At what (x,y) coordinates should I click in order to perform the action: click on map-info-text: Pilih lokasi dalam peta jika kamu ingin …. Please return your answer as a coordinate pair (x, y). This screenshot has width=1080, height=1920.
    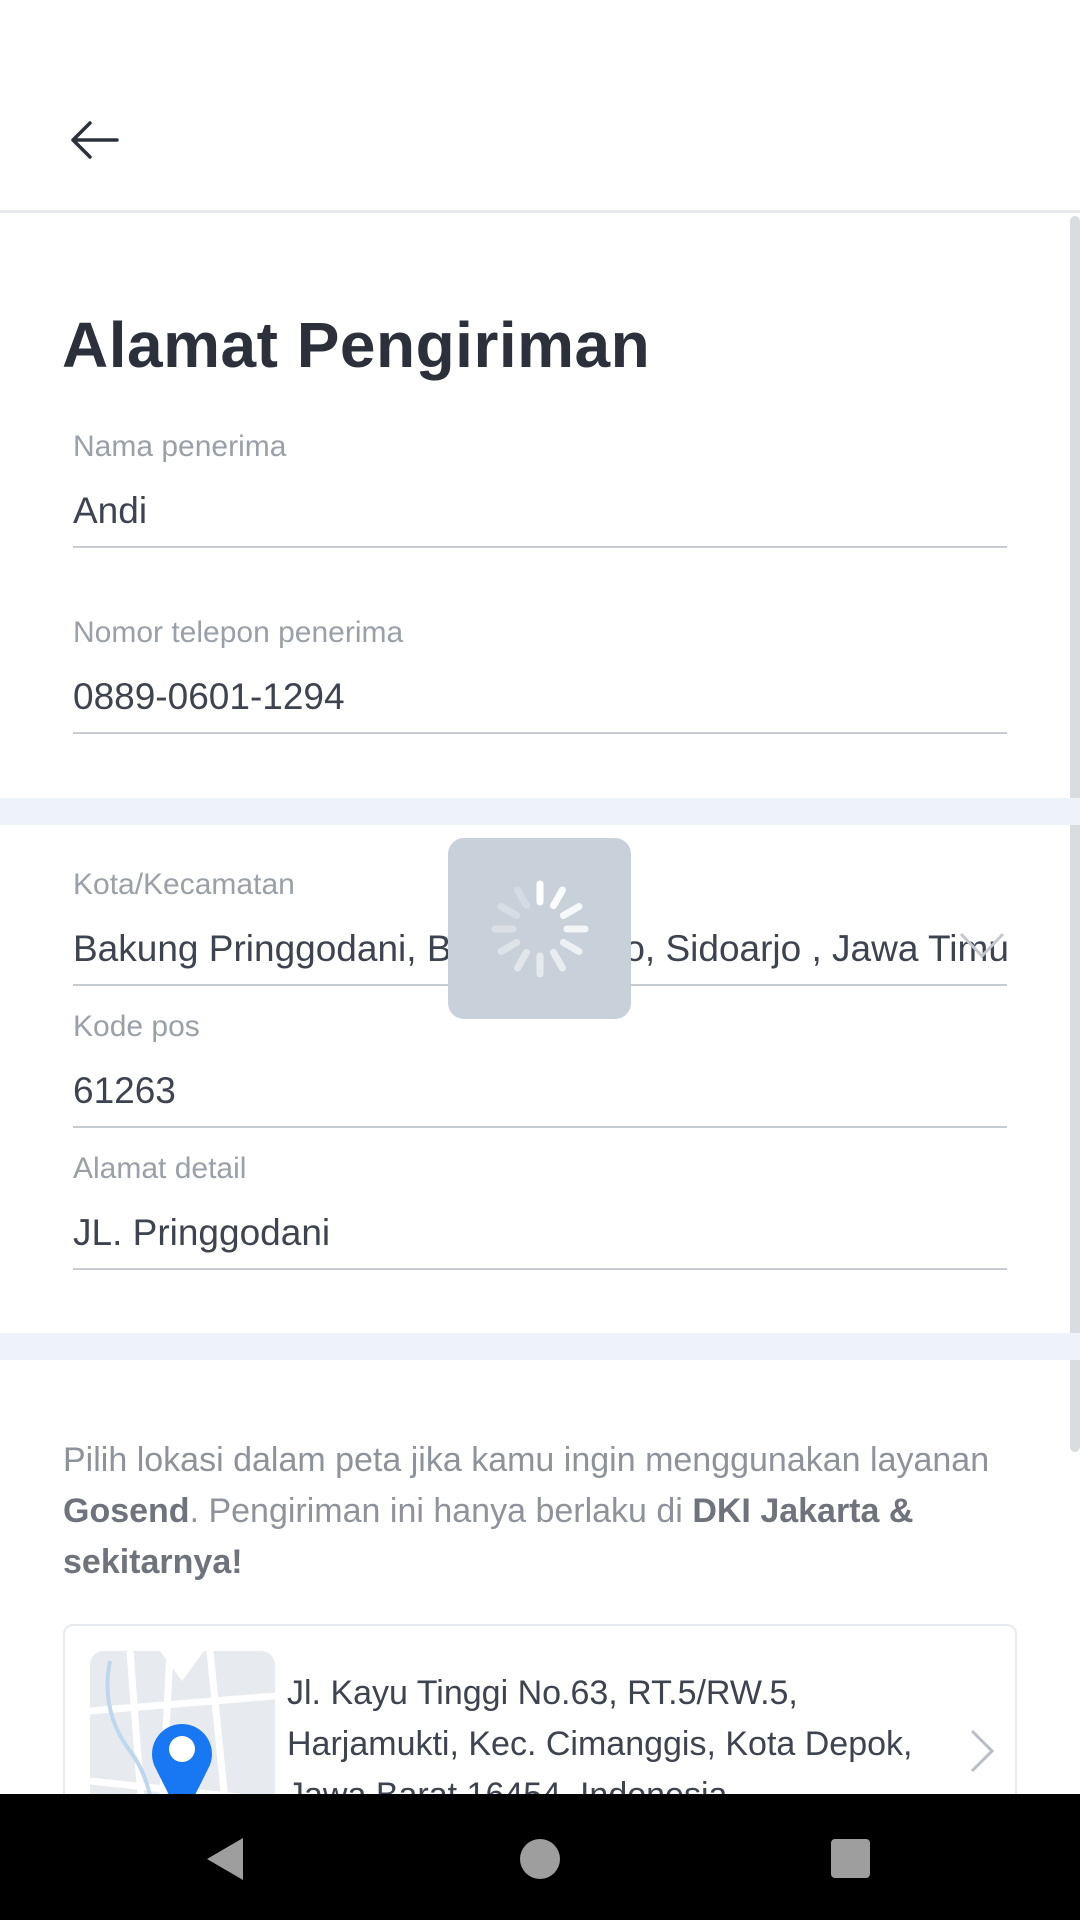
    Looking at the image, I should click on (533, 1511).